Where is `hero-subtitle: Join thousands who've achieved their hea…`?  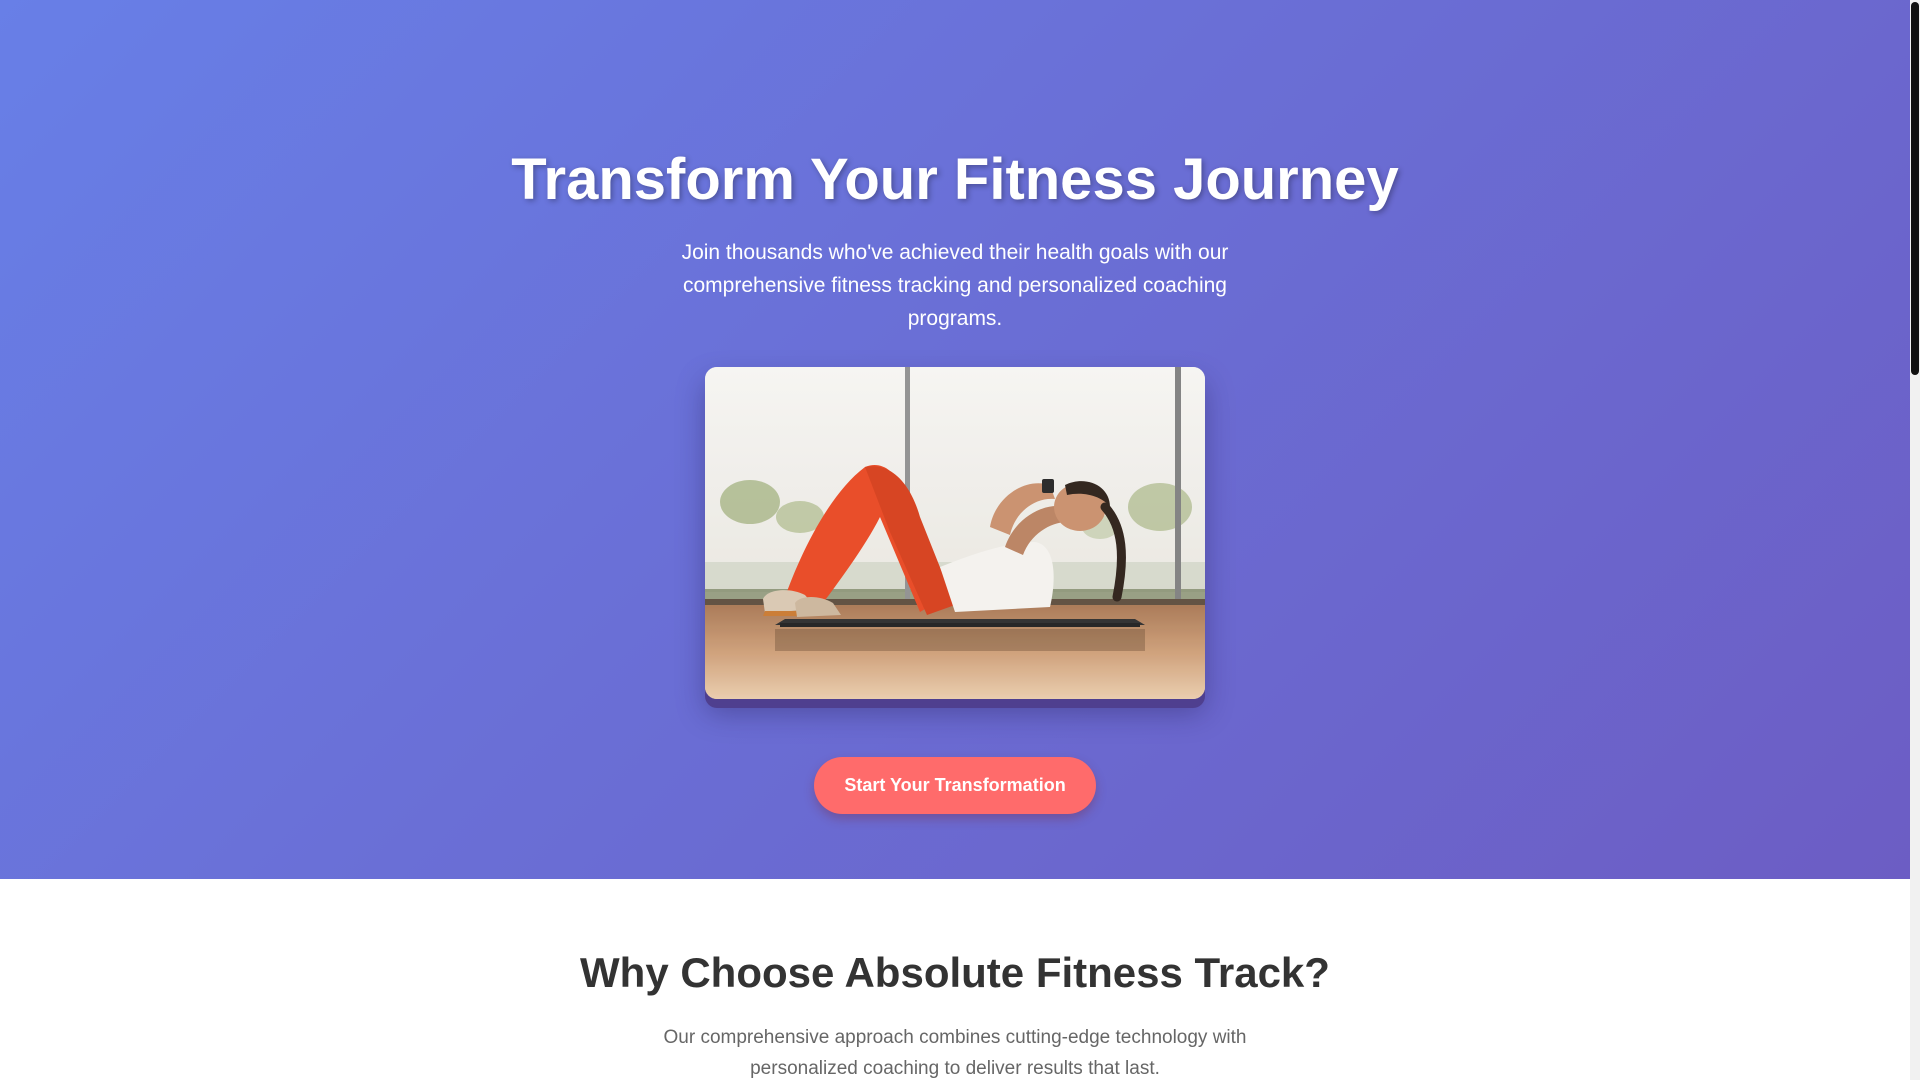
hero-subtitle: Join thousands who've achieved their hea… is located at coordinates (955, 285).